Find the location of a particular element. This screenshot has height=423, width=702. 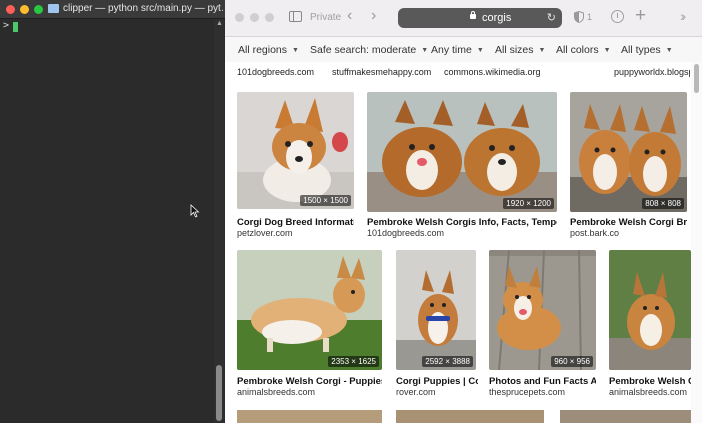

terminal-prompt: > is located at coordinates (6, 25).